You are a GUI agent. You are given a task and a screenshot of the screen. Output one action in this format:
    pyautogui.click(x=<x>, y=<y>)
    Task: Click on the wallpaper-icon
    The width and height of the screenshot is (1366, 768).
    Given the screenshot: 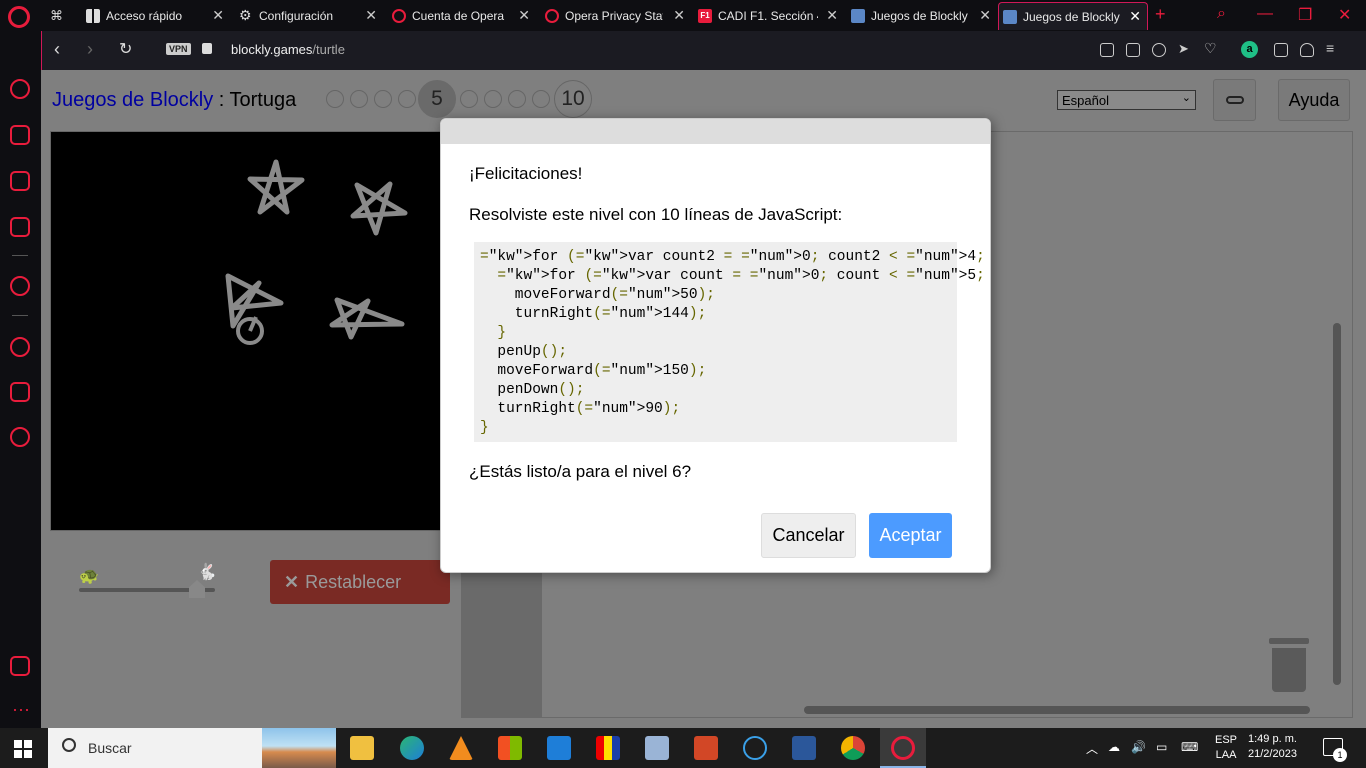 What is the action you would take?
    pyautogui.click(x=20, y=666)
    